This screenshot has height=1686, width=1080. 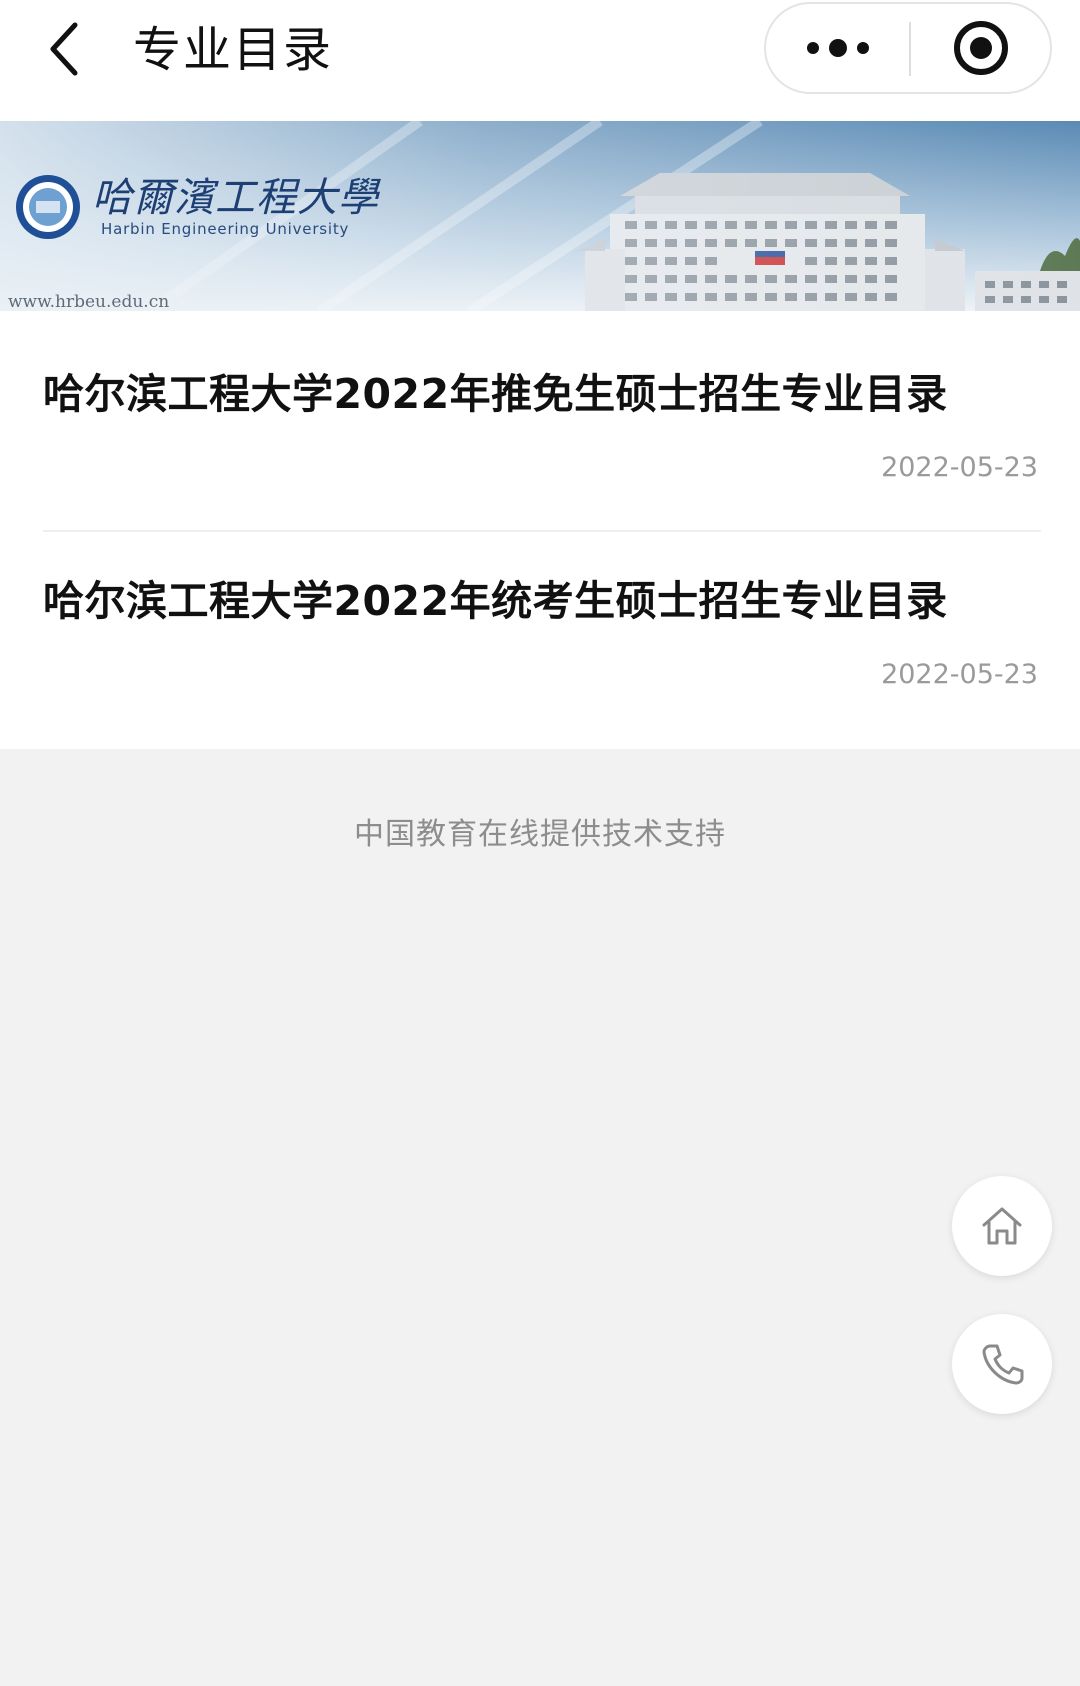 What do you see at coordinates (495, 601) in the screenshot?
I see `article-title: 哈尔滨工程大学2022年统考生硕士招生专业目录` at bounding box center [495, 601].